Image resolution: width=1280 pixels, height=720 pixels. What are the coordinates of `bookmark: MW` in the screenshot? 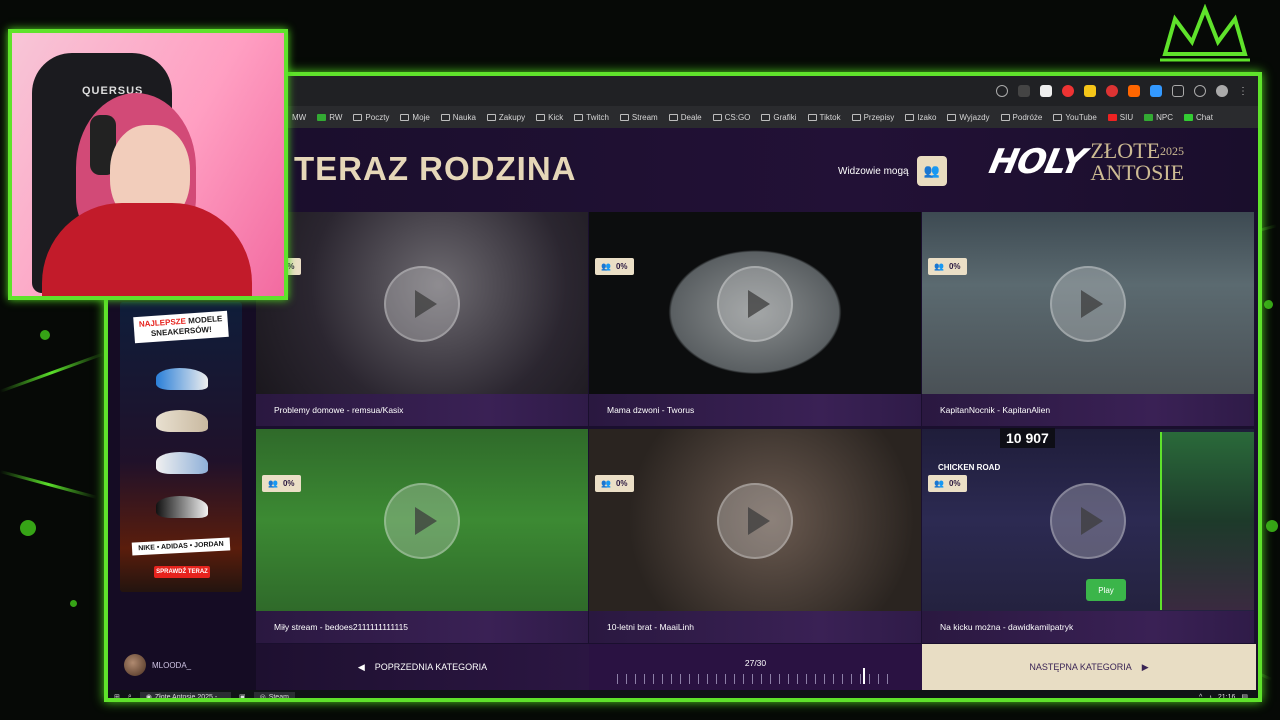 It's located at (299, 117).